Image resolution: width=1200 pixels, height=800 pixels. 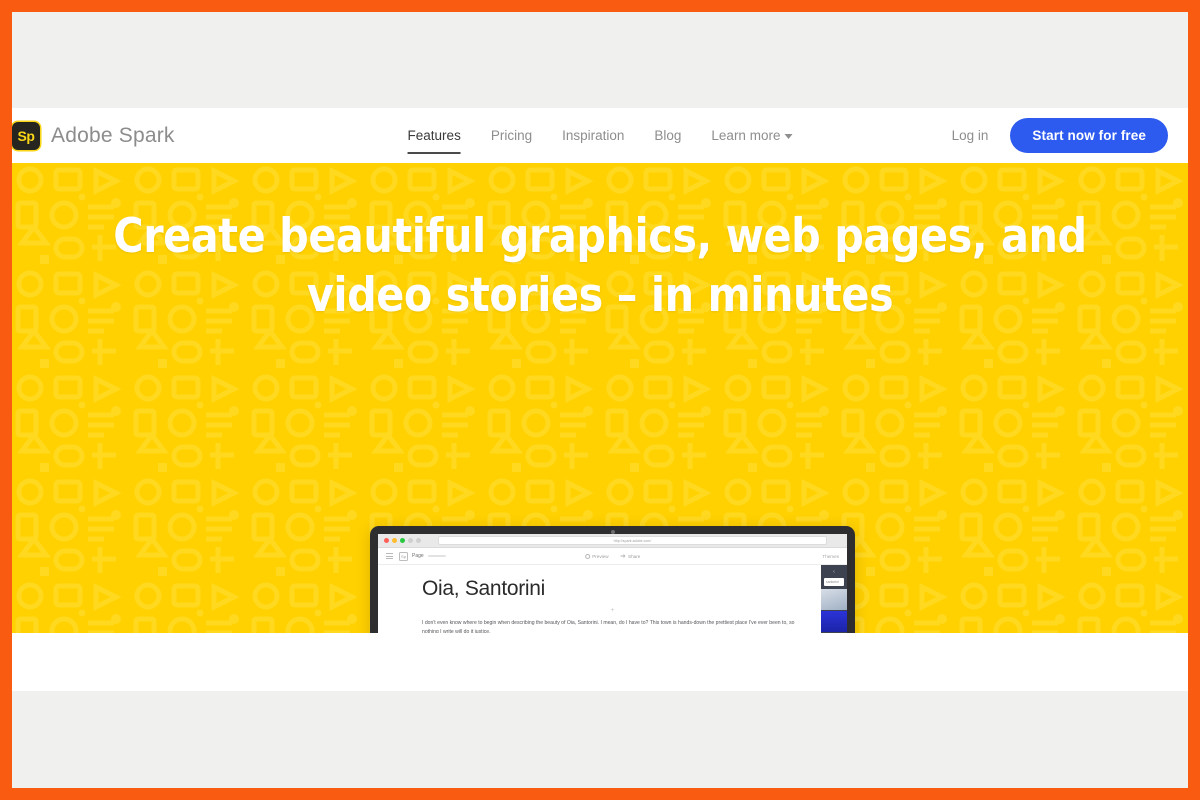 I want to click on document-type-label: Page, so click(x=418, y=556).